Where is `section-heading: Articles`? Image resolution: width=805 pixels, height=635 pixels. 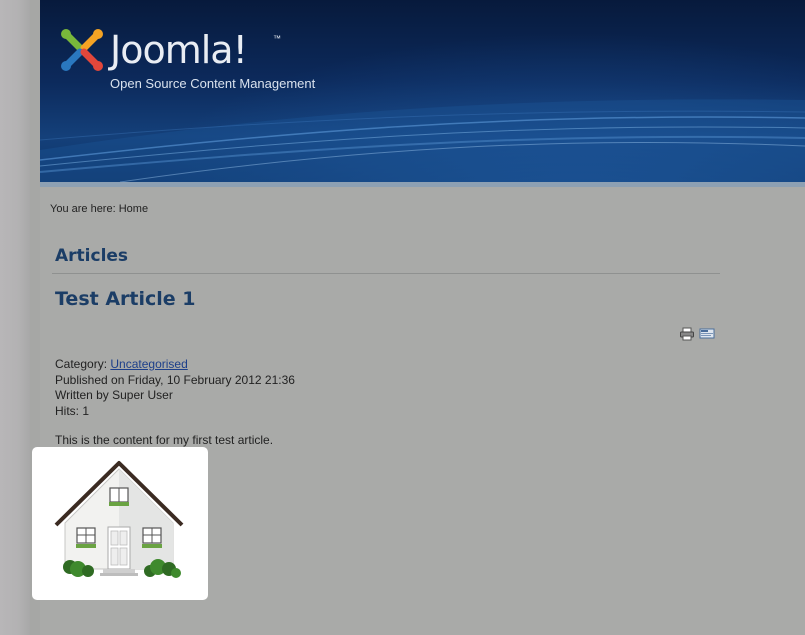 section-heading: Articles is located at coordinates (92, 256).